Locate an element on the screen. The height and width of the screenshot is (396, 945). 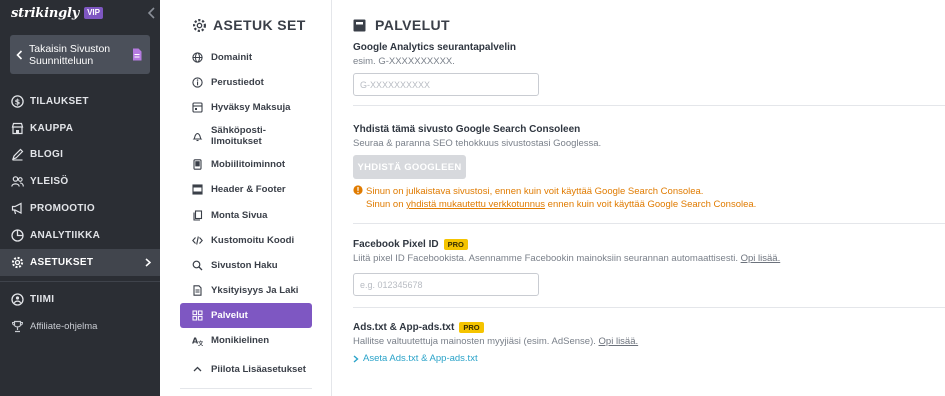
pro-badge: PRO is located at coordinates (455, 244).